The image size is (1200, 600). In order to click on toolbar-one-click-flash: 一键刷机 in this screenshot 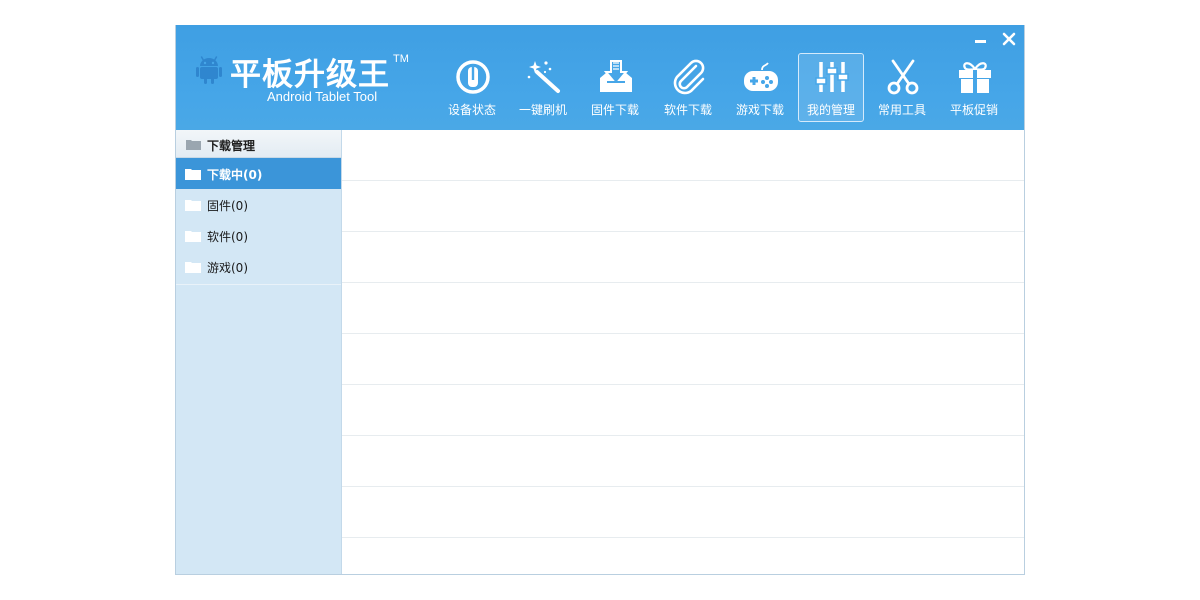, I will do `click(543, 87)`.